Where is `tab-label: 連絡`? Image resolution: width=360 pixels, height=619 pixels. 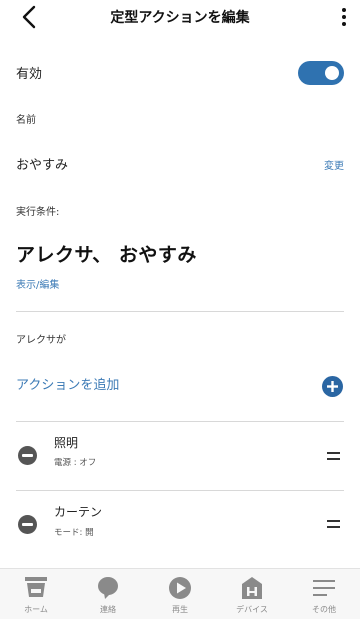 tab-label: 連絡 is located at coordinates (108, 609).